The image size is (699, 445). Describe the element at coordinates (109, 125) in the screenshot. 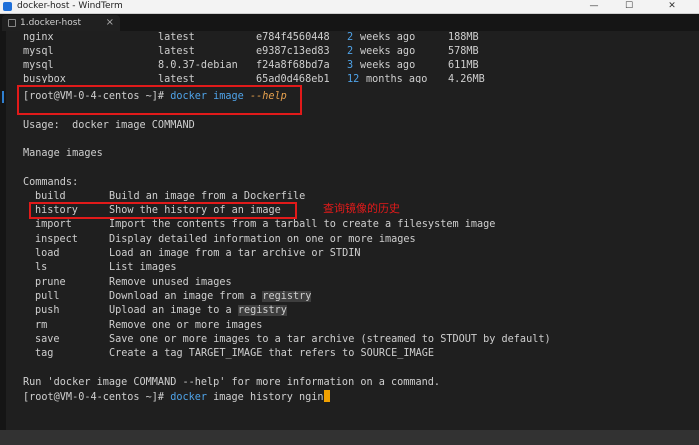

I see `usage-line: Usage: docker image COMMAND` at that location.